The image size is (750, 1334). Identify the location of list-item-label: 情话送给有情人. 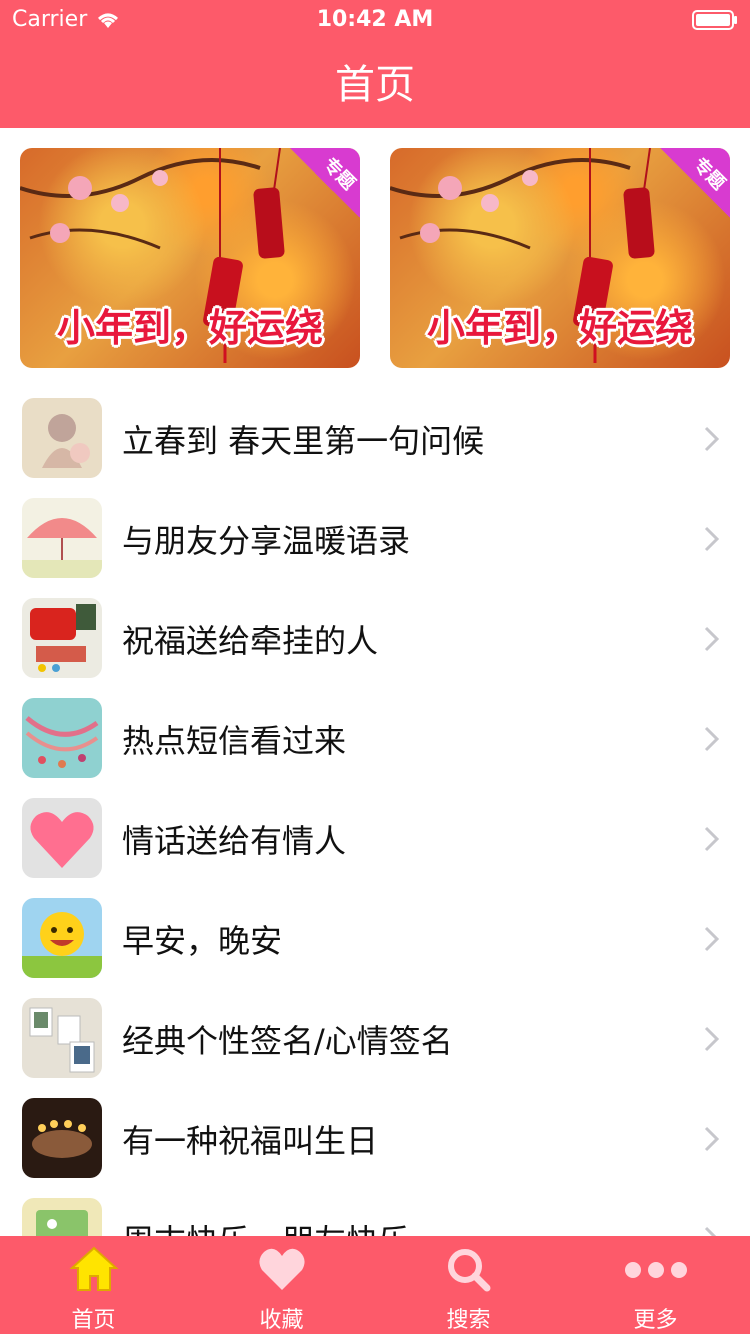
(234, 841).